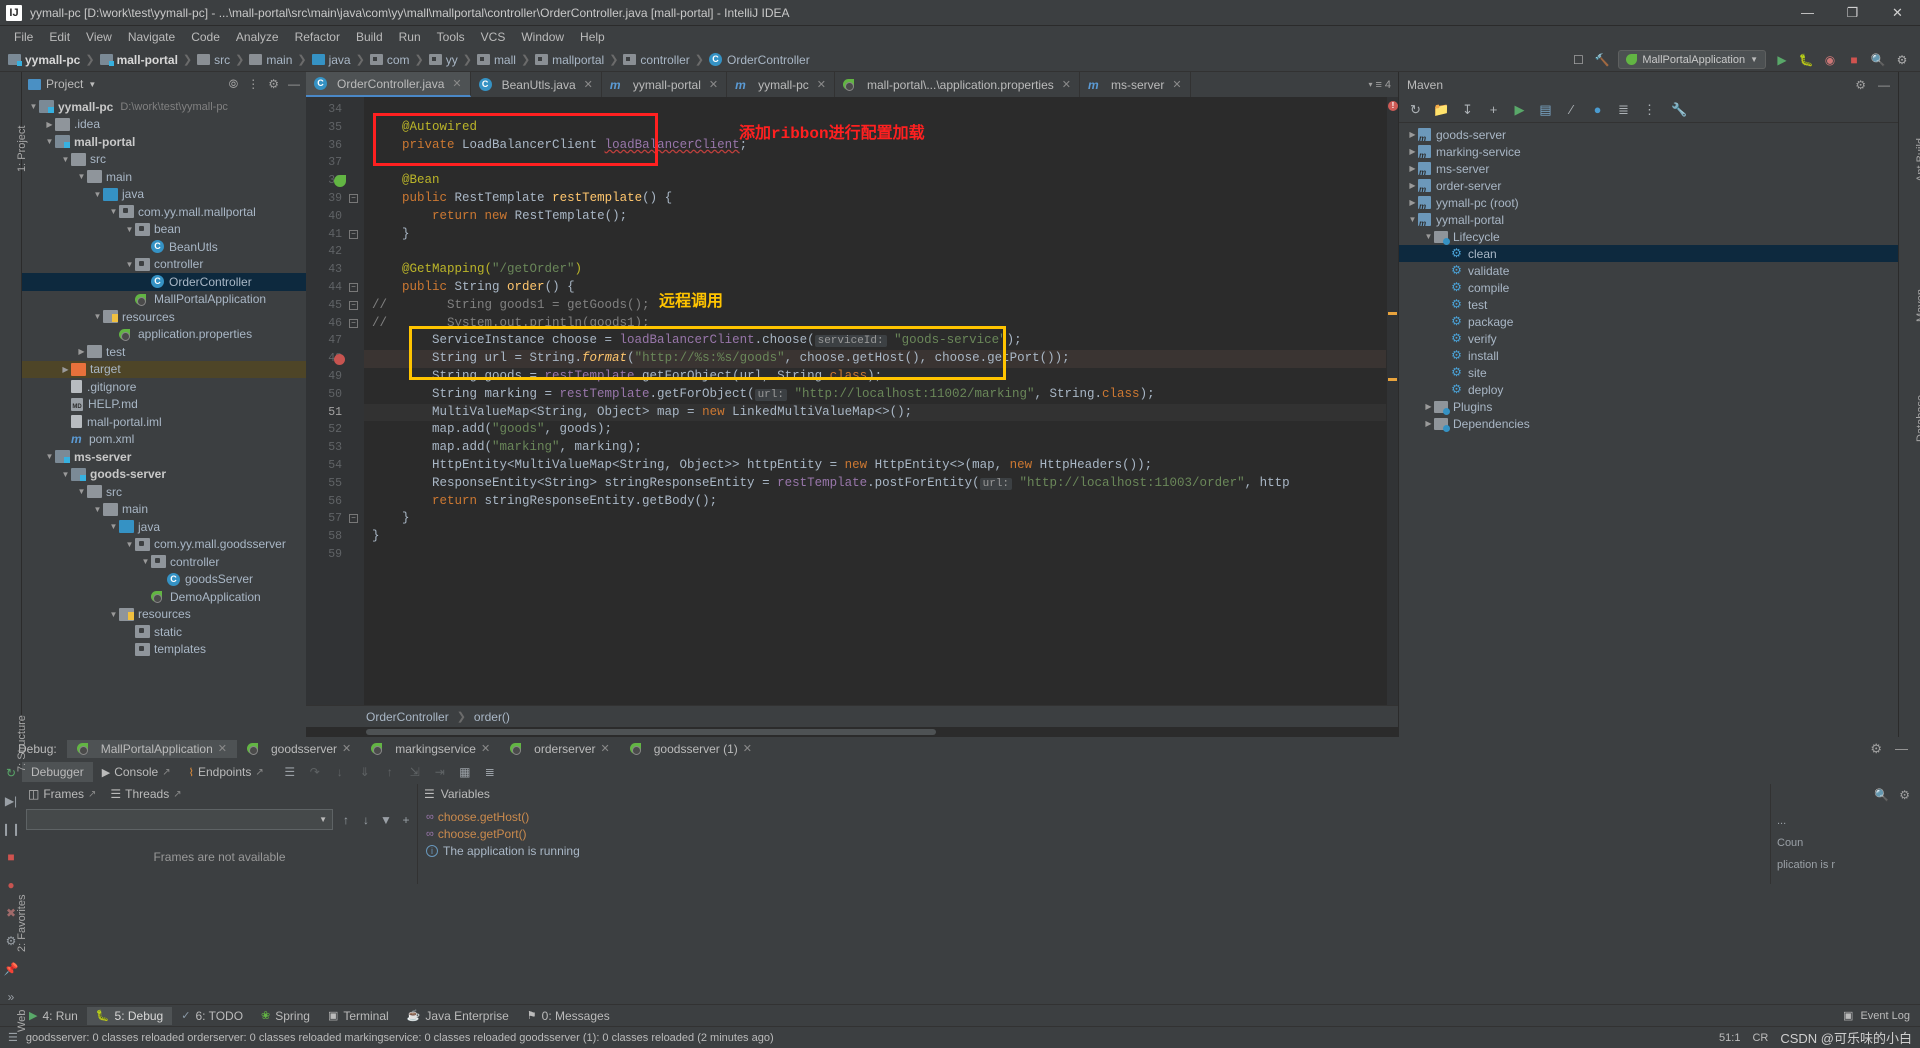 The height and width of the screenshot is (1048, 1920). Describe the element at coordinates (875, 288) in the screenshot. I see `code-line-44: public String order() {` at that location.